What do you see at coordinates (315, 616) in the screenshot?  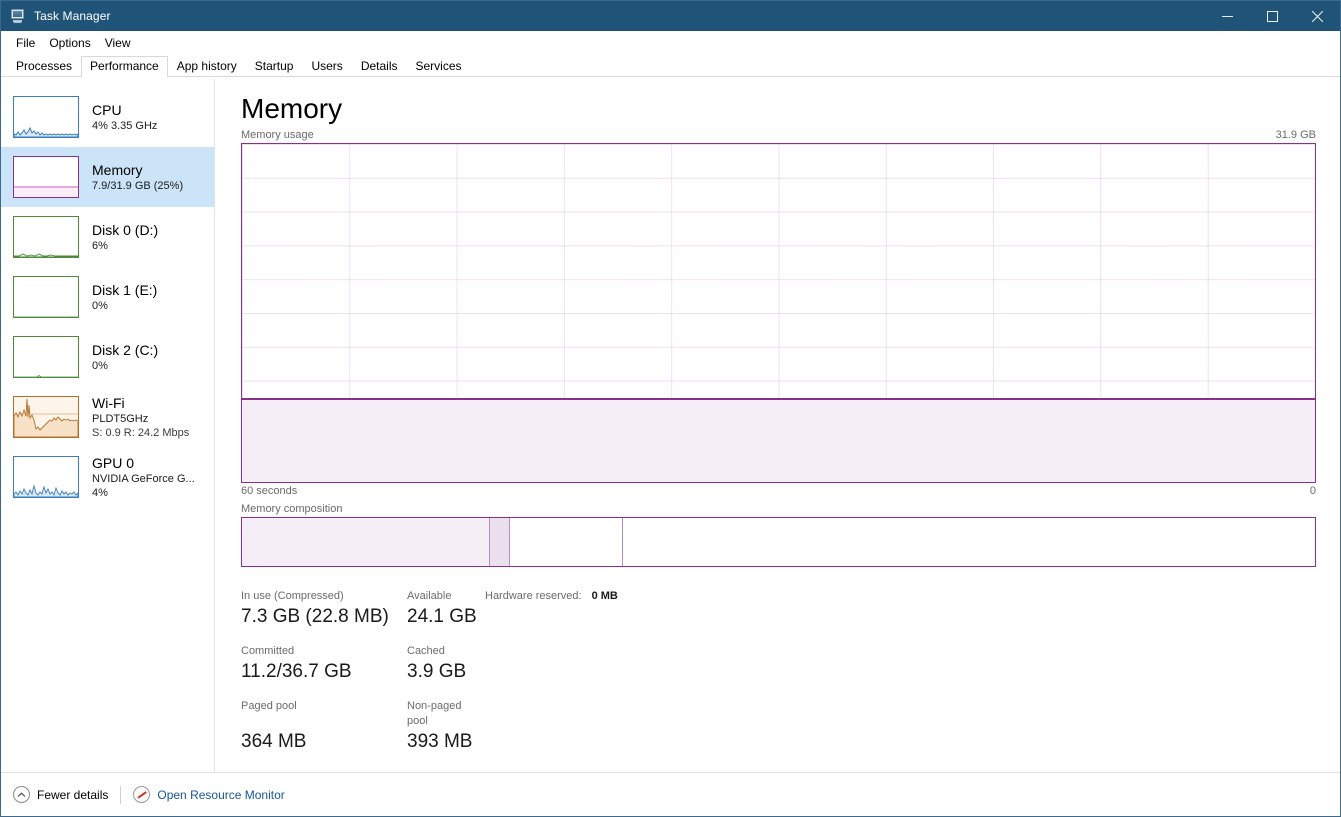 I see `value-in-use-compressed: 7.3 GB (22.8 MB)` at bounding box center [315, 616].